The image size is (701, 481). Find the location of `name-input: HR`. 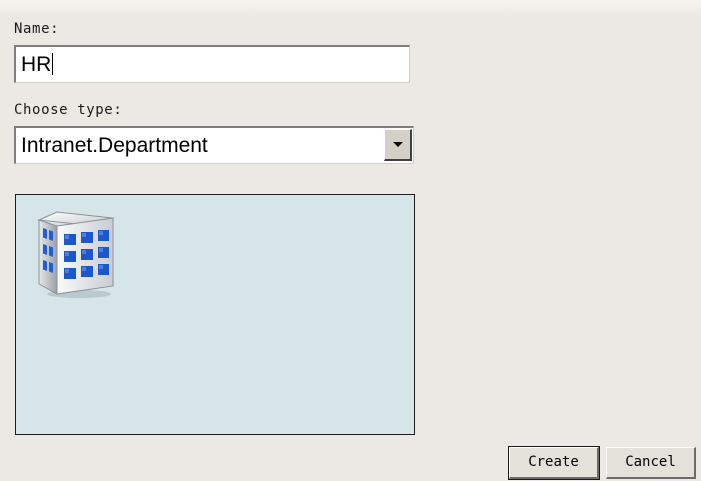

name-input: HR is located at coordinates (212, 64).